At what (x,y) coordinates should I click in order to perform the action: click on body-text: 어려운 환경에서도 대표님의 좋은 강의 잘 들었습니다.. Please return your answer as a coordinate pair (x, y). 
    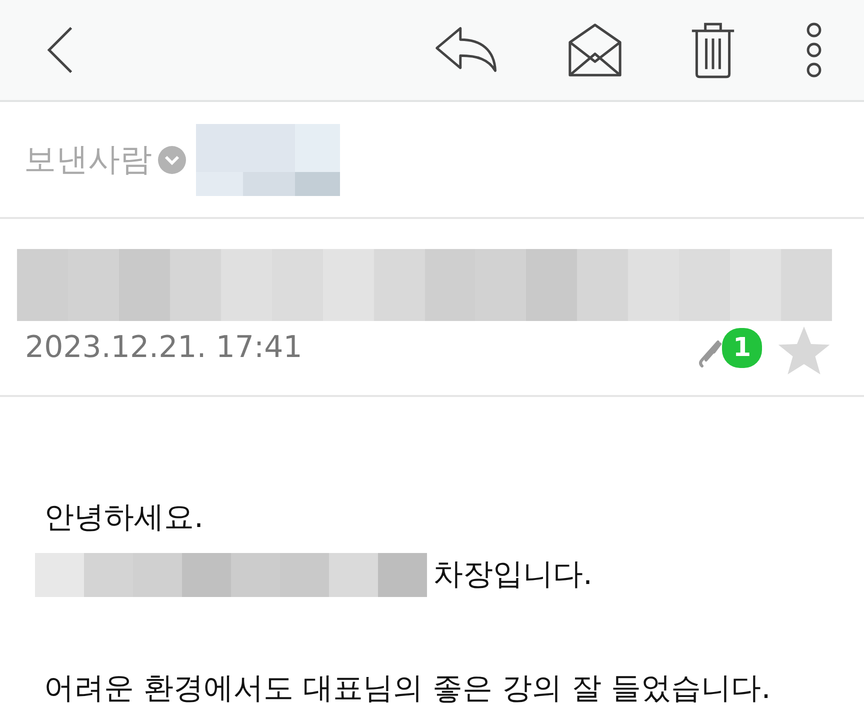
    Looking at the image, I should click on (407, 689).